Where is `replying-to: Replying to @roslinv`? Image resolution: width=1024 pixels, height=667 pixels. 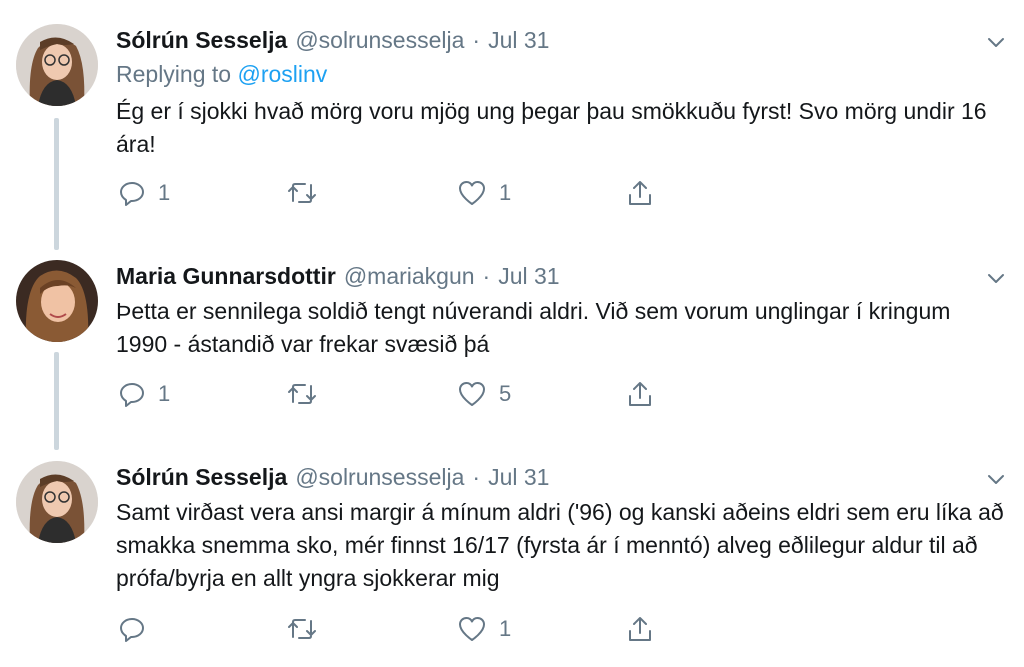
replying-to: Replying to @roslinv is located at coordinates (221, 74).